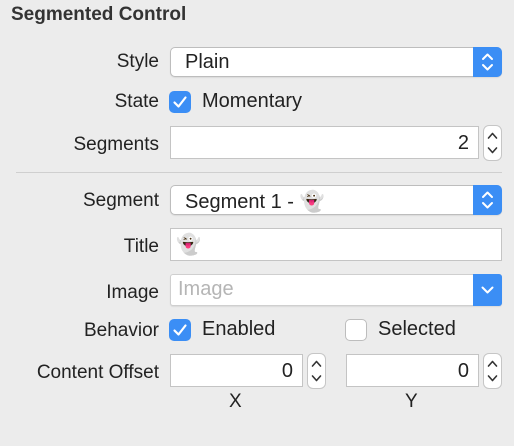  What do you see at coordinates (121, 330) in the screenshot?
I see `behavior-label: Behavior` at bounding box center [121, 330].